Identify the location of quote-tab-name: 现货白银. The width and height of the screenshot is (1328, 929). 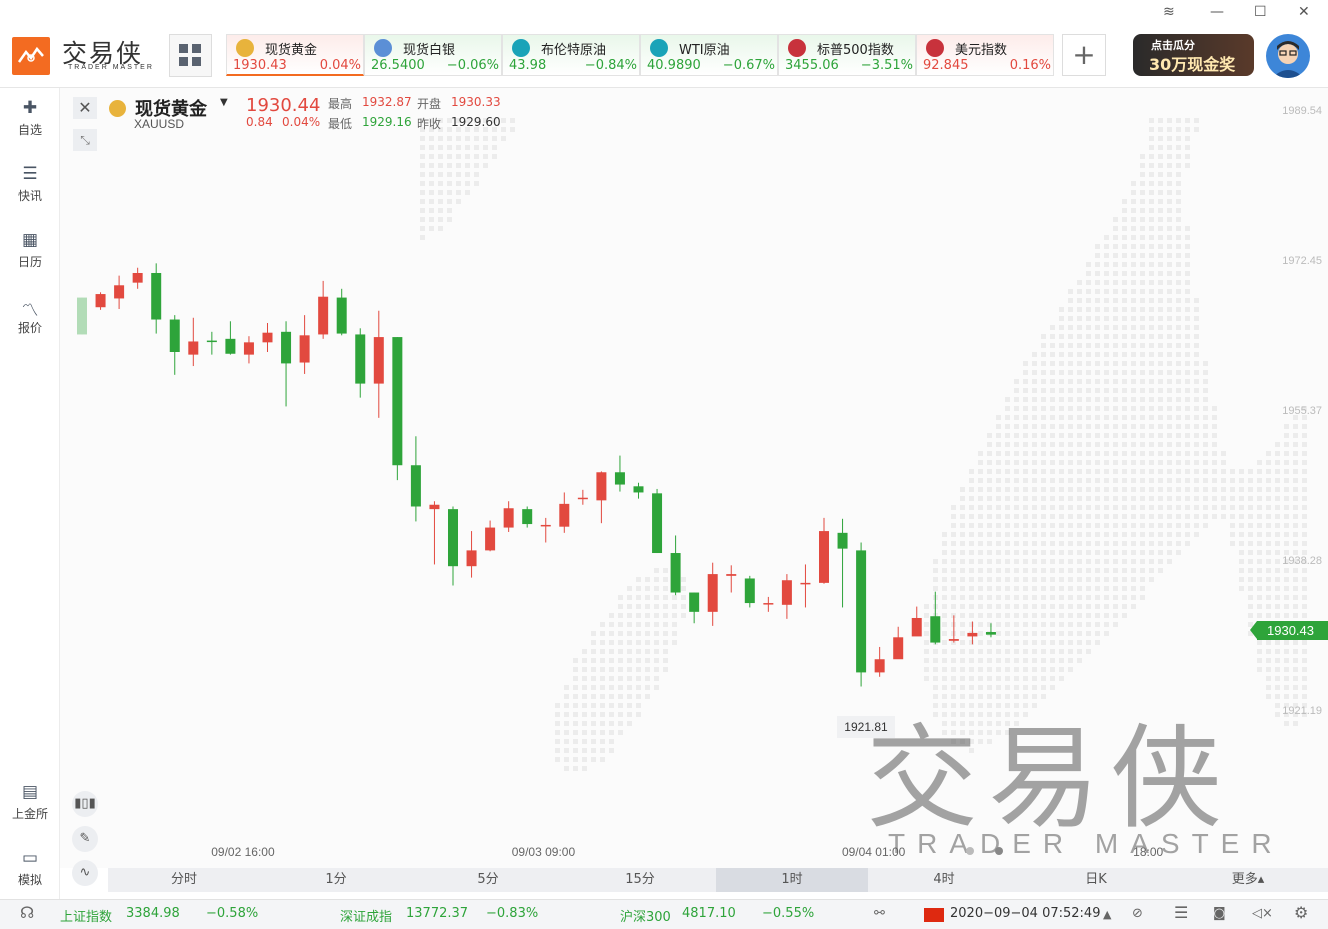
(429, 50).